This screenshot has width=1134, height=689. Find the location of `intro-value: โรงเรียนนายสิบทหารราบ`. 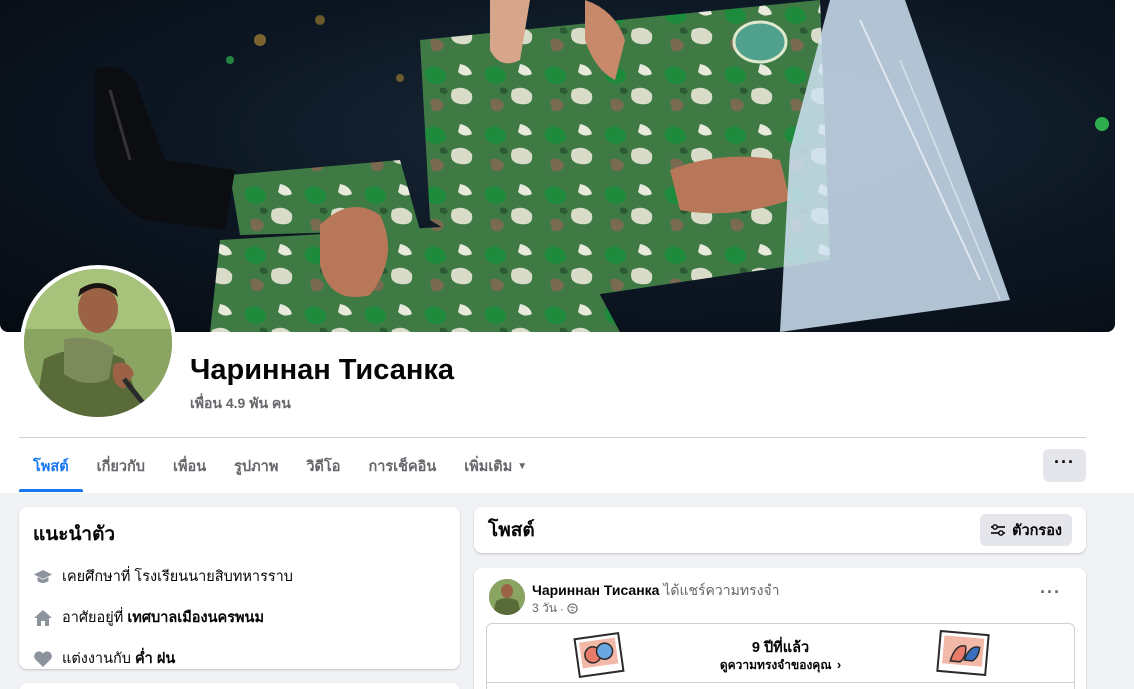

intro-value: โรงเรียนนายสิบทหารราบ is located at coordinates (213, 576).